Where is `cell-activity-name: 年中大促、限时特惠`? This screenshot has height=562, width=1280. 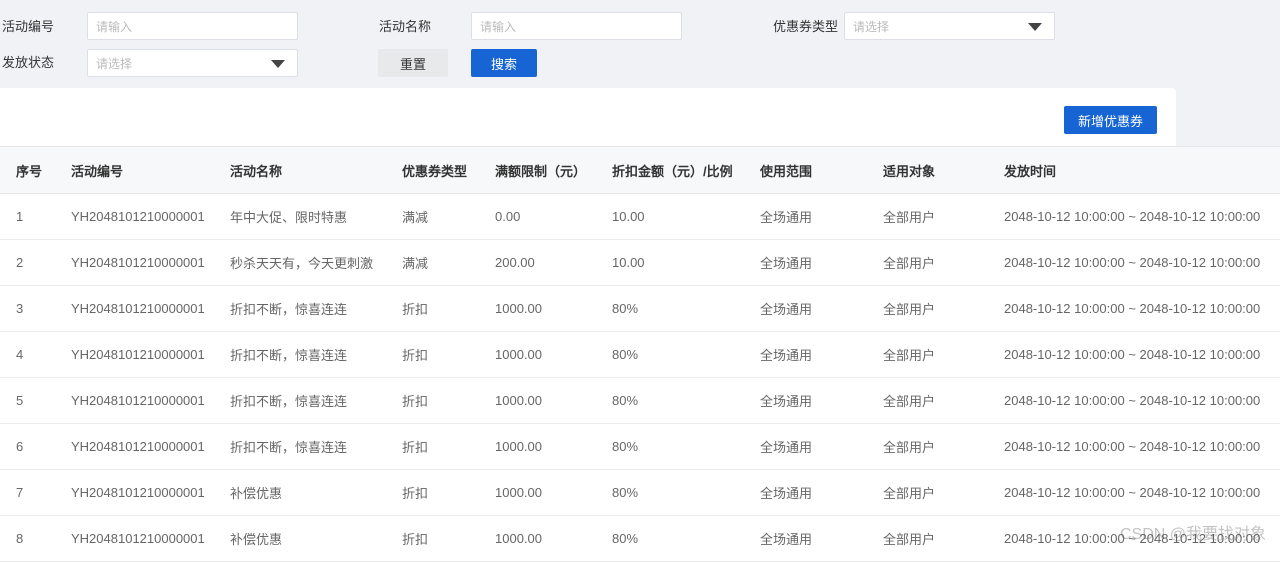
cell-activity-name: 年中大促、限时特惠 is located at coordinates (316, 216).